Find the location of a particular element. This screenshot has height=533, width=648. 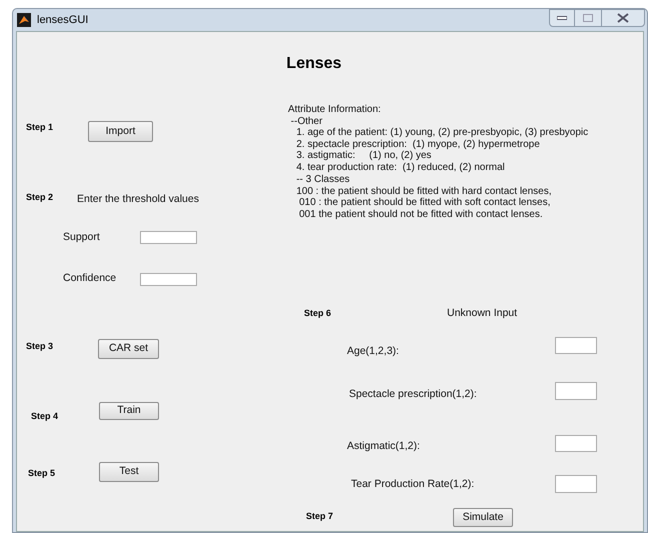

field-label: Enter the threshold values is located at coordinates (138, 199).